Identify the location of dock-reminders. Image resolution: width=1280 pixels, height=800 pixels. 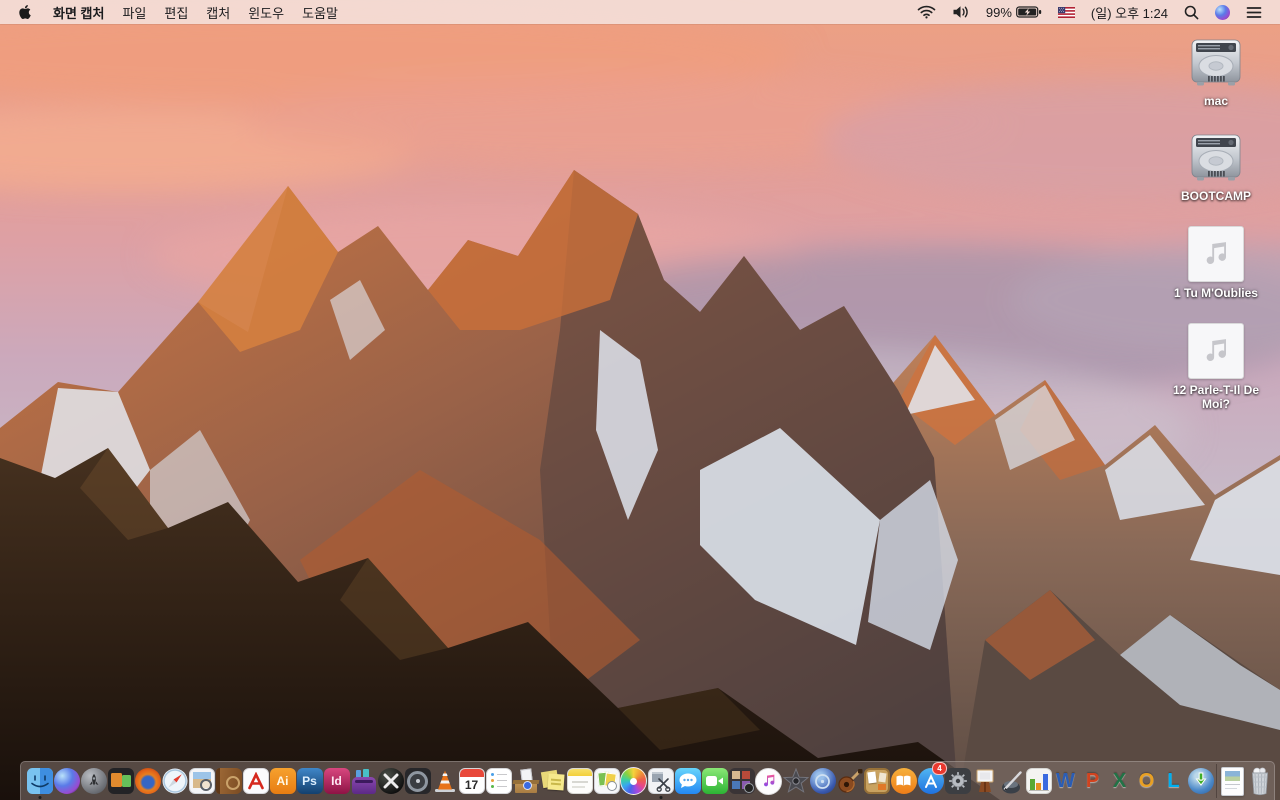
(498, 781).